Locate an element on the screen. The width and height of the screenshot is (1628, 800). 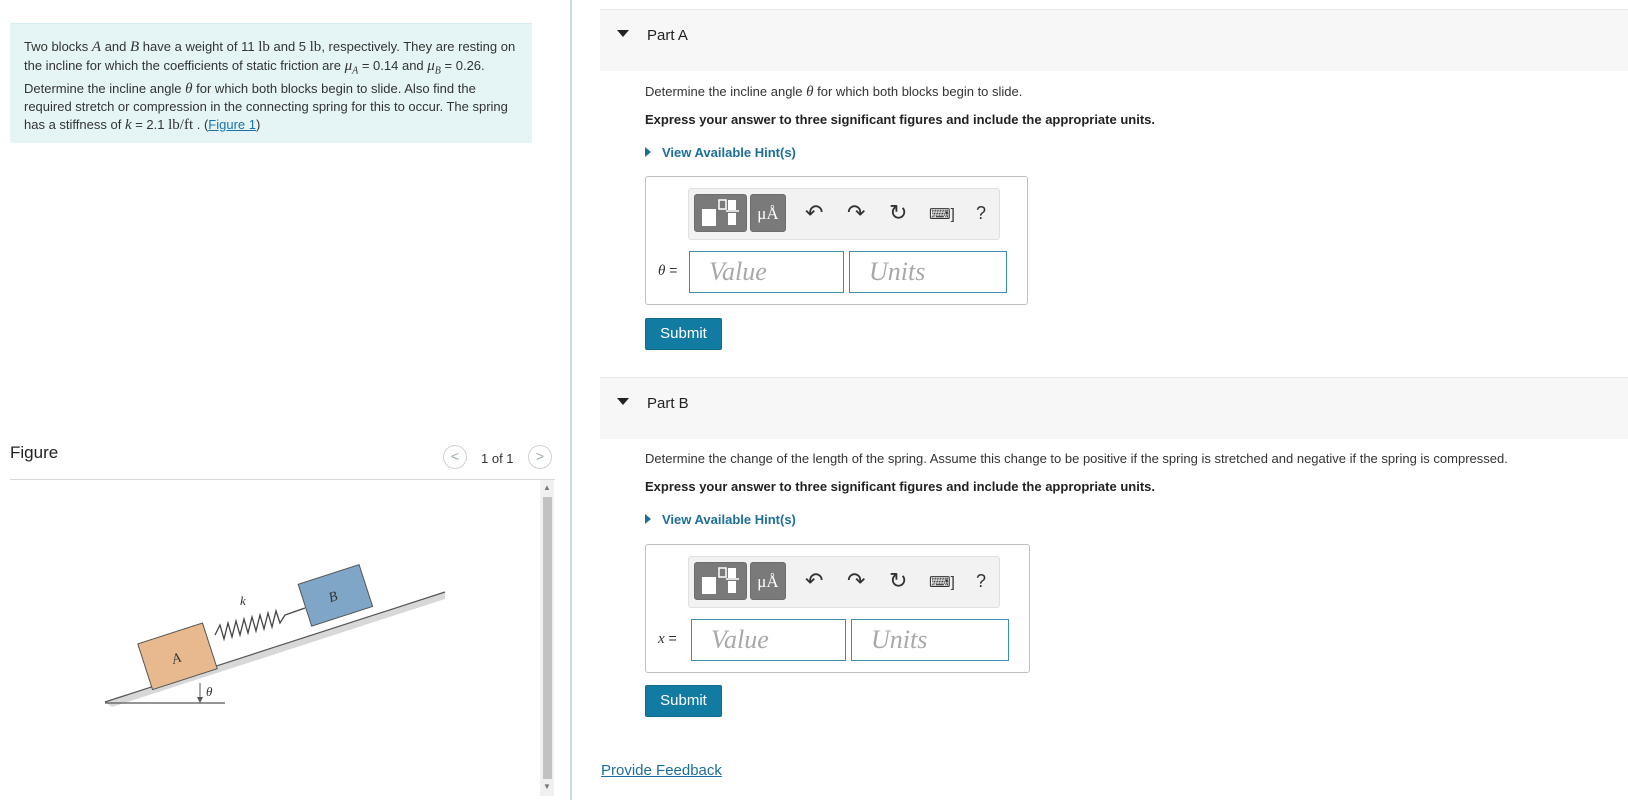
problem-text: Two blocks is located at coordinates (58, 46).